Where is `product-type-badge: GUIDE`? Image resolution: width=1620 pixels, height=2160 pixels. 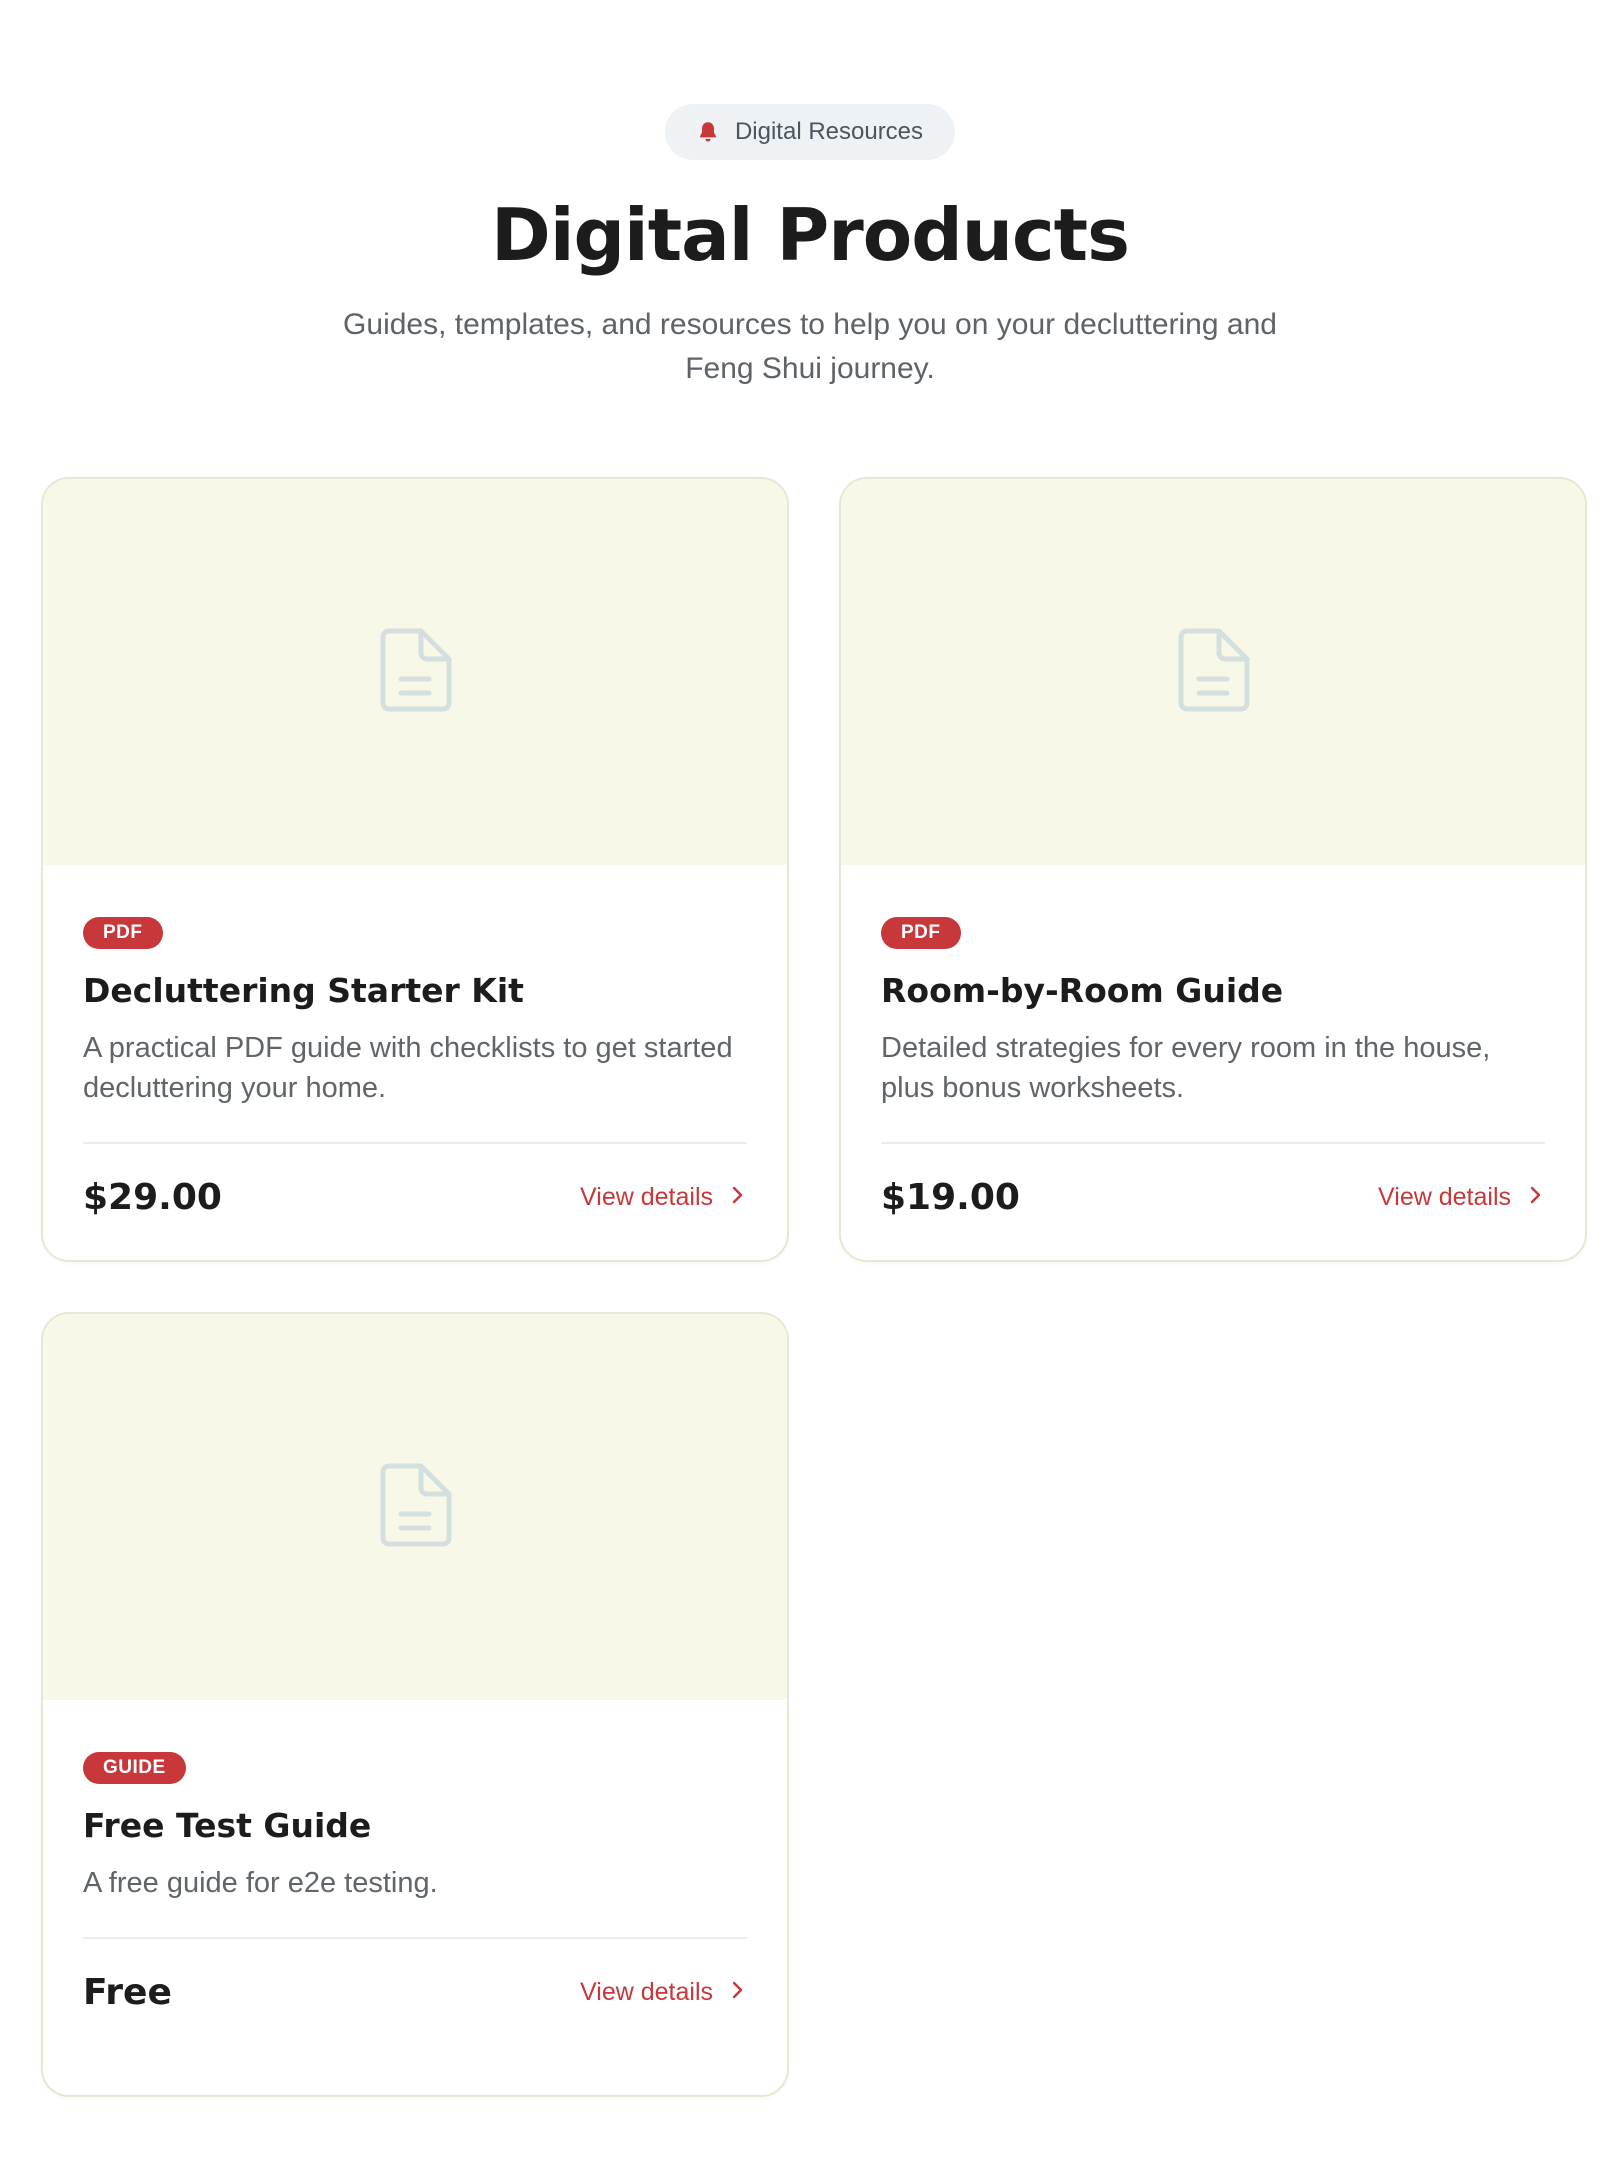 product-type-badge: GUIDE is located at coordinates (134, 1768).